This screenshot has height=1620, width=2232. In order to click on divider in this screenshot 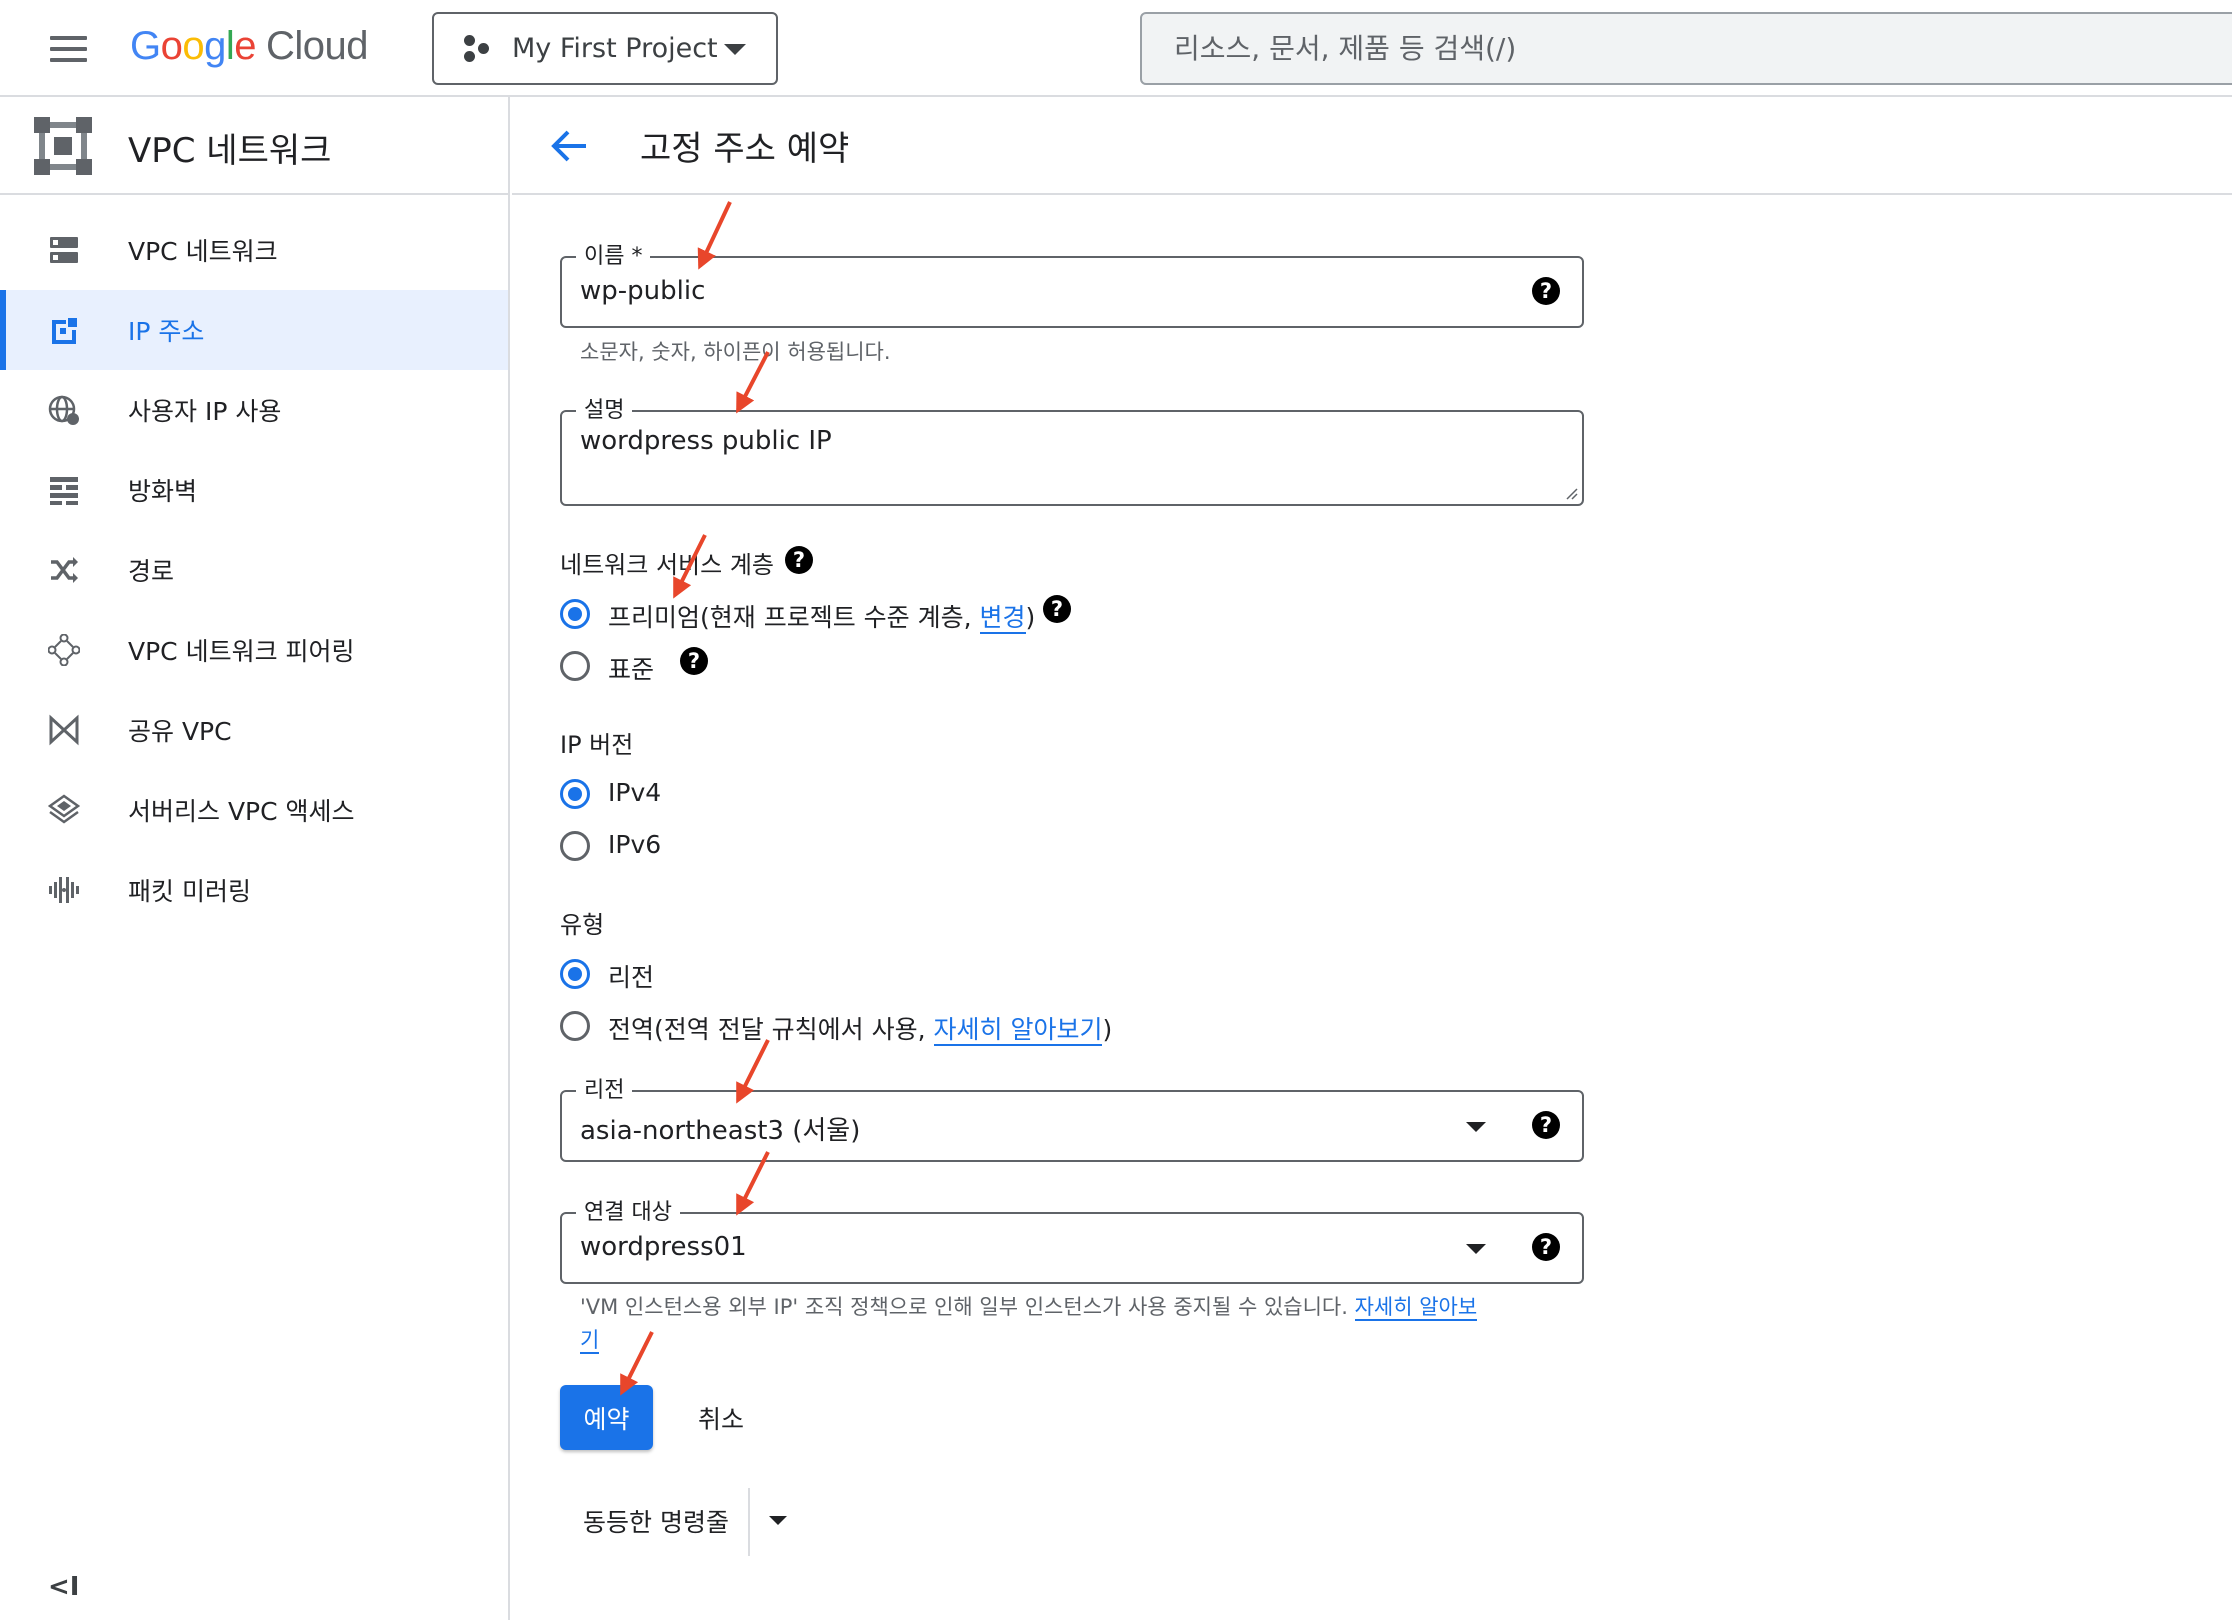, I will do `click(749, 1522)`.